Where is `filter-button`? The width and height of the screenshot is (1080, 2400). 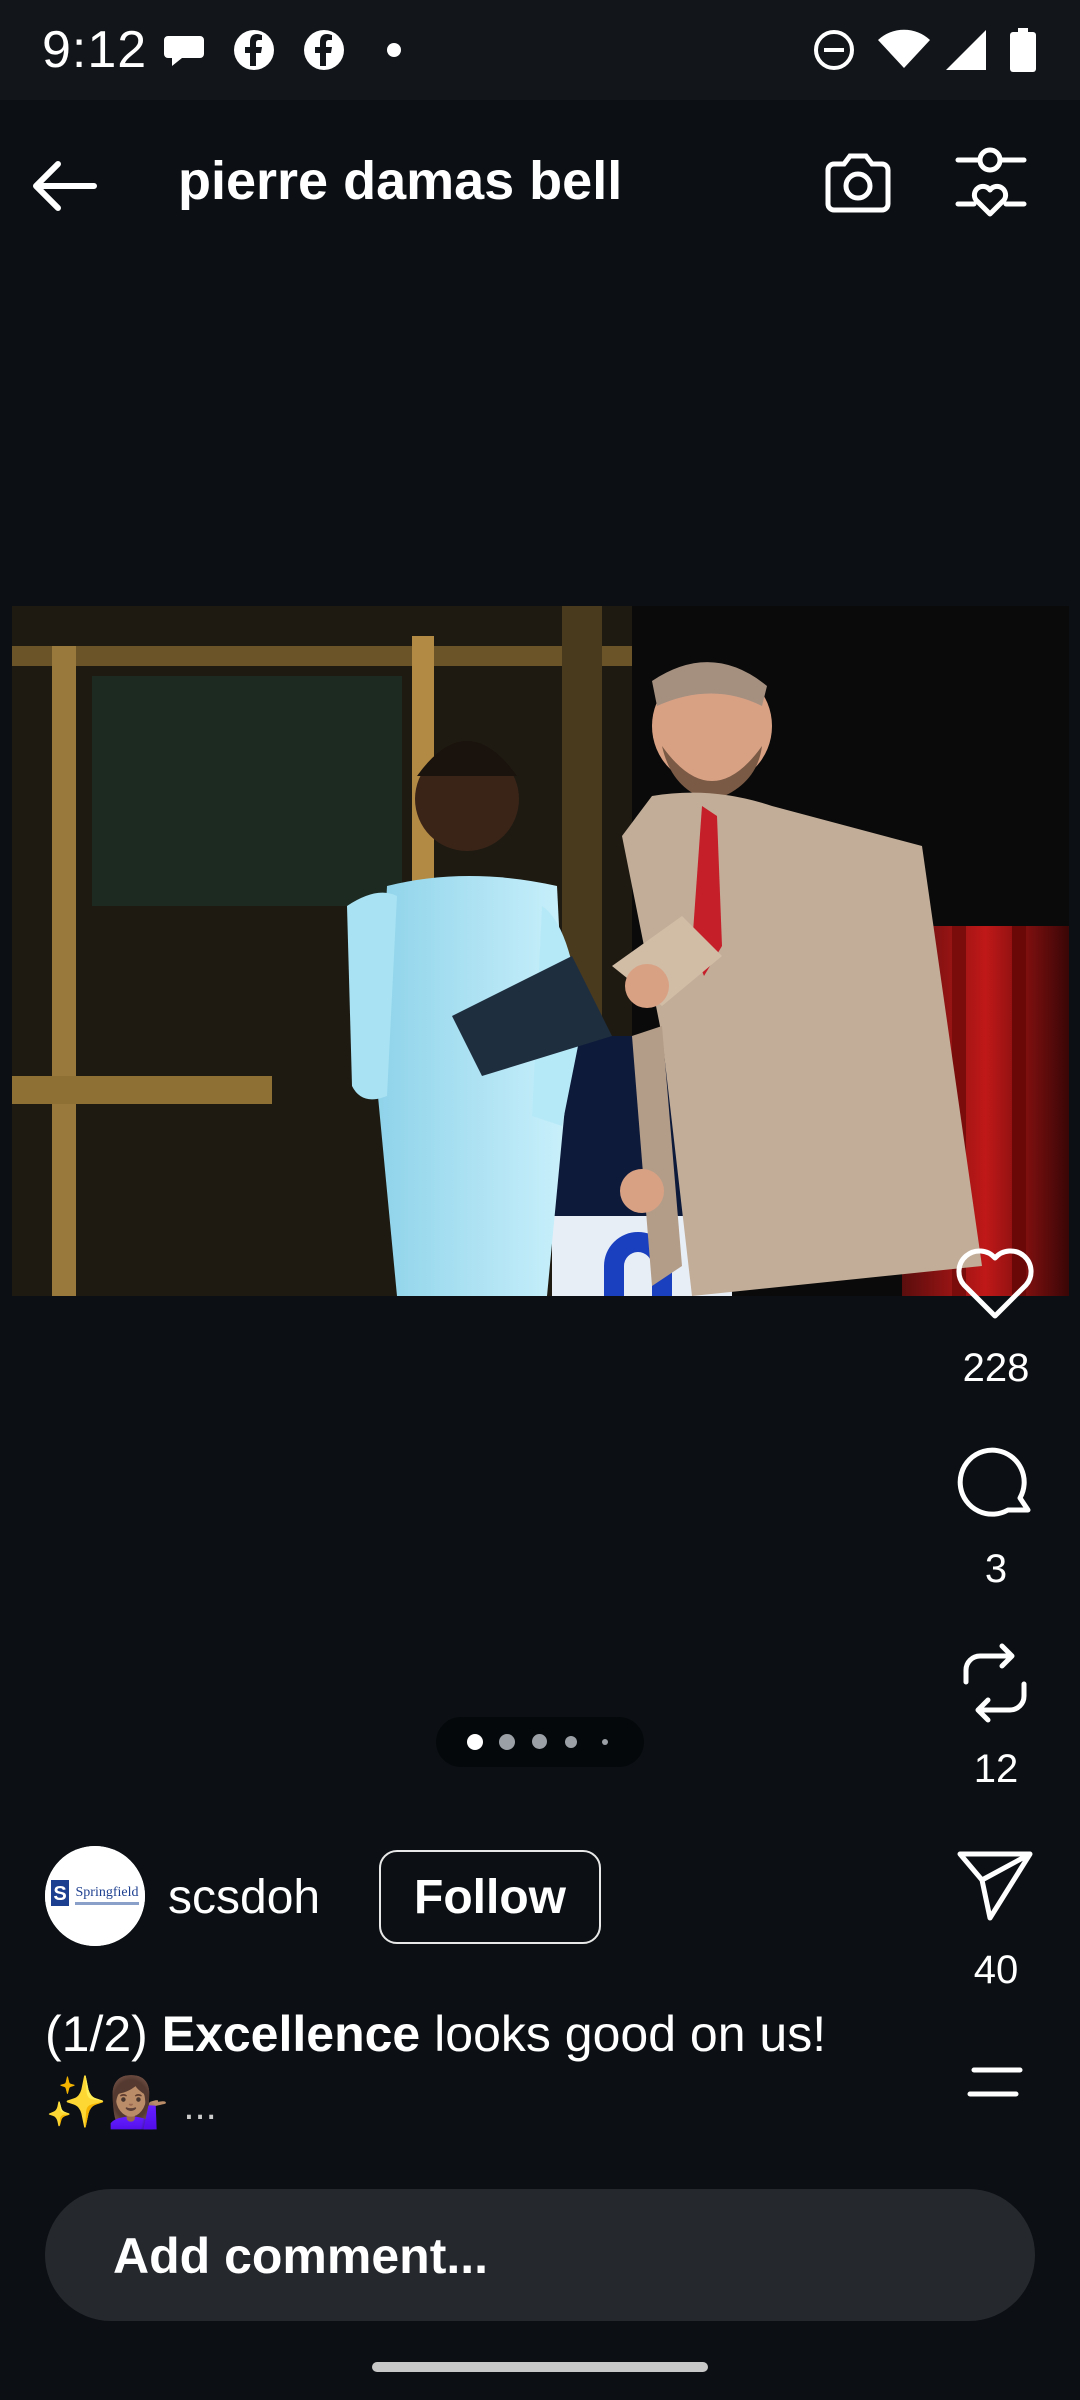 filter-button is located at coordinates (991, 182).